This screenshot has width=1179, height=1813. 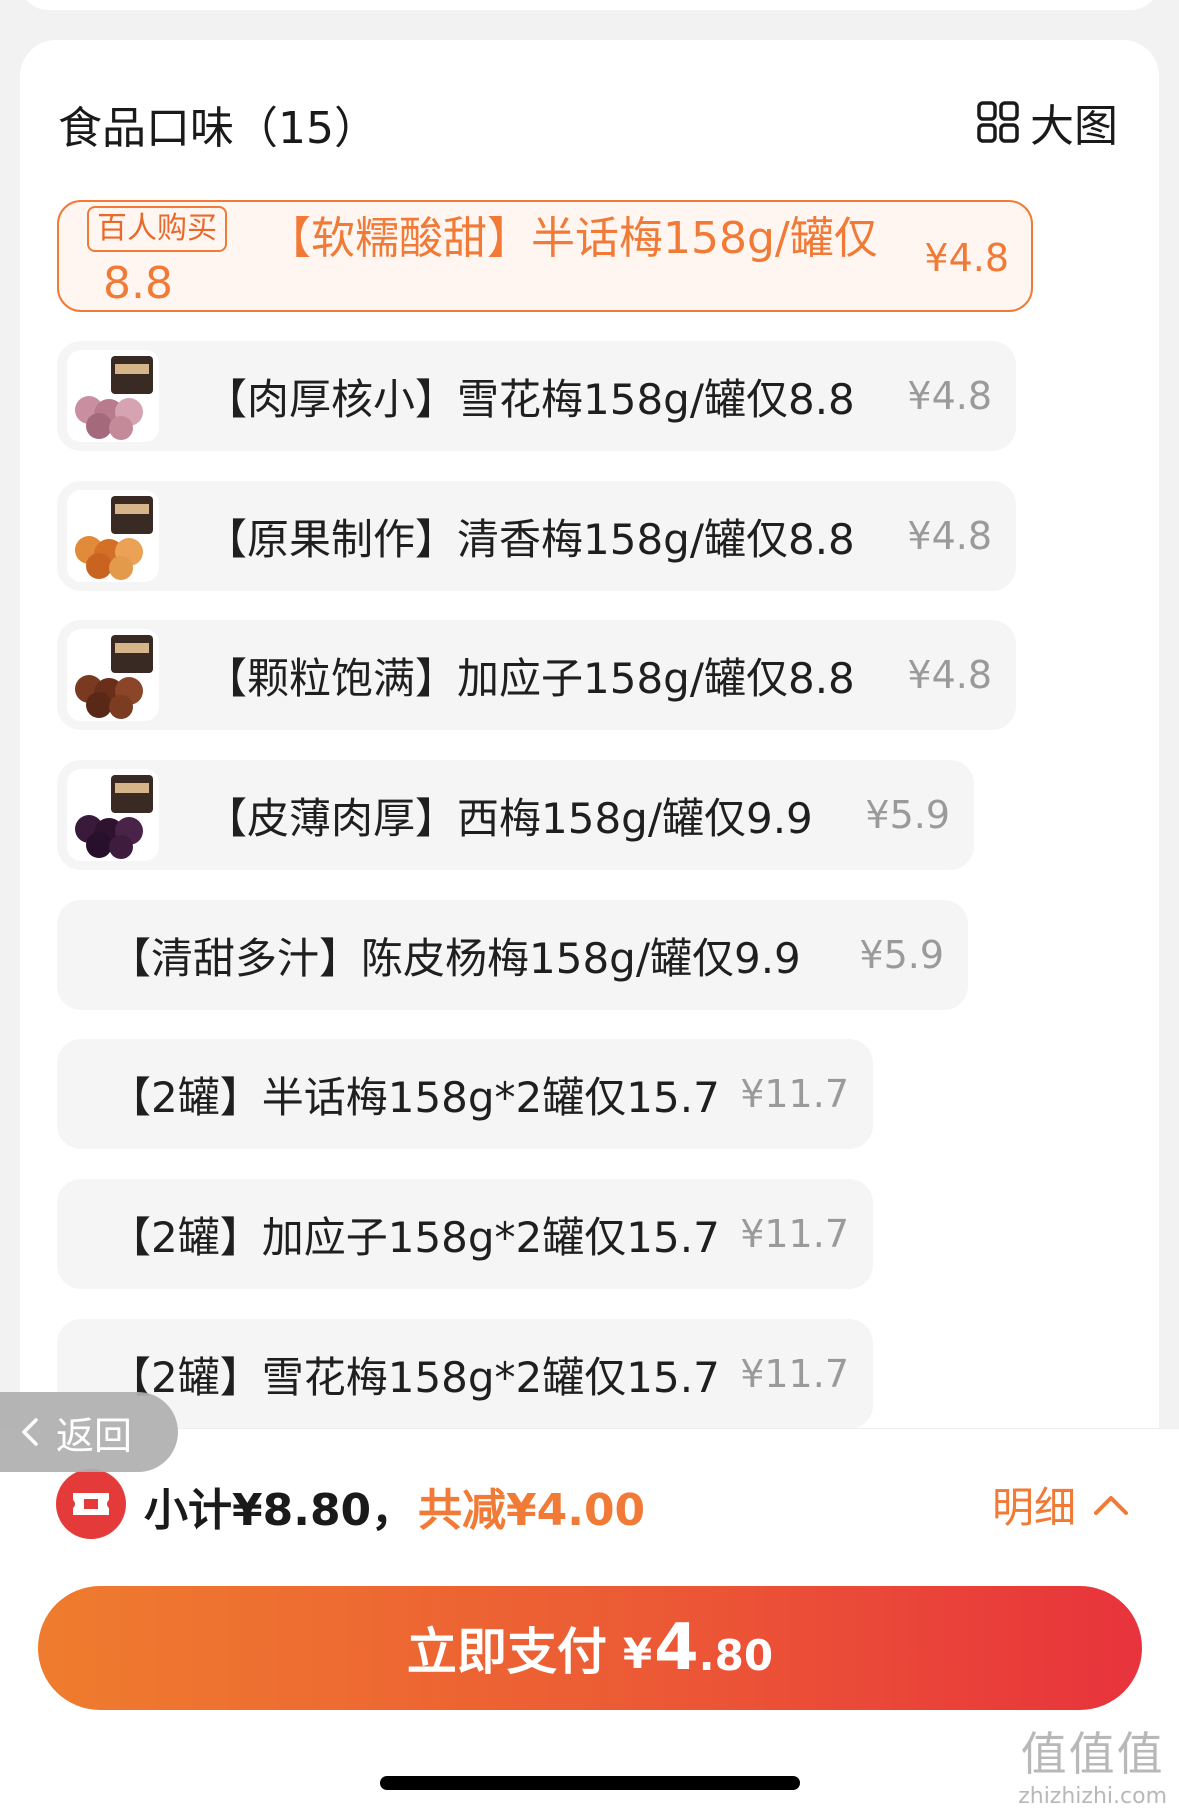 I want to click on flavor-option: 【皮薄肉厚】西梅158g/罐仅9.9 ¥5.9, so click(x=515, y=815).